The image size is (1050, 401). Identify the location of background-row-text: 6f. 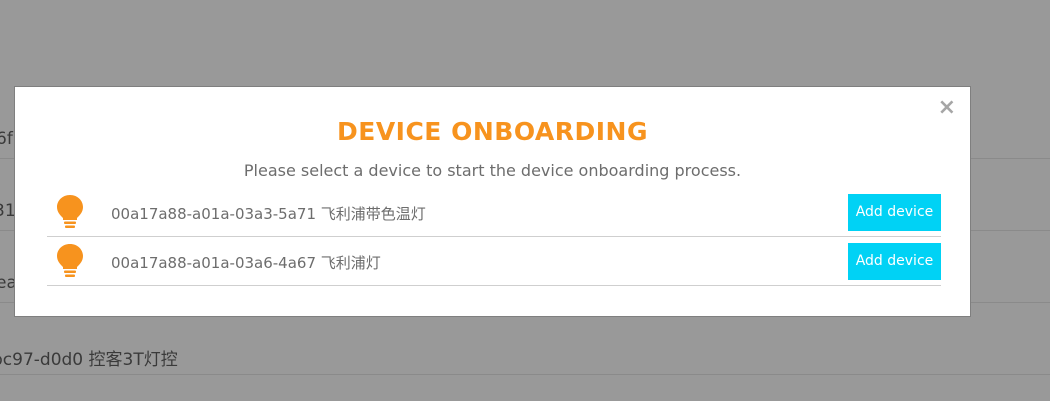
(6, 139).